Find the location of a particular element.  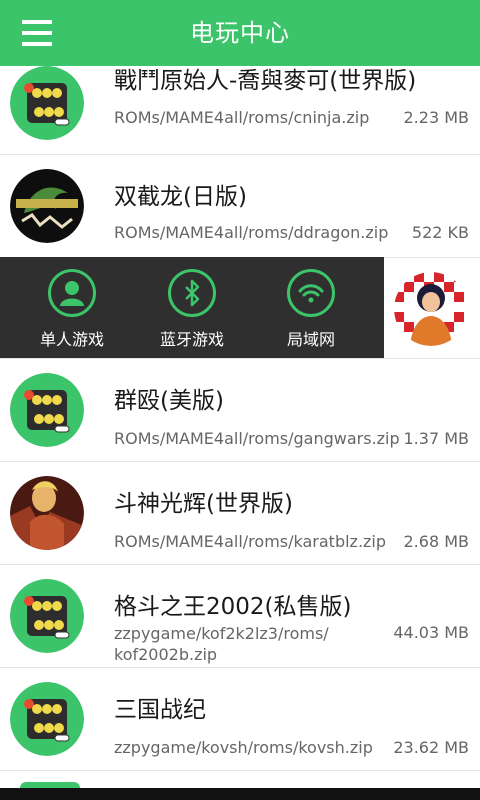

single-player-label: 单人游戏 is located at coordinates (71, 339).